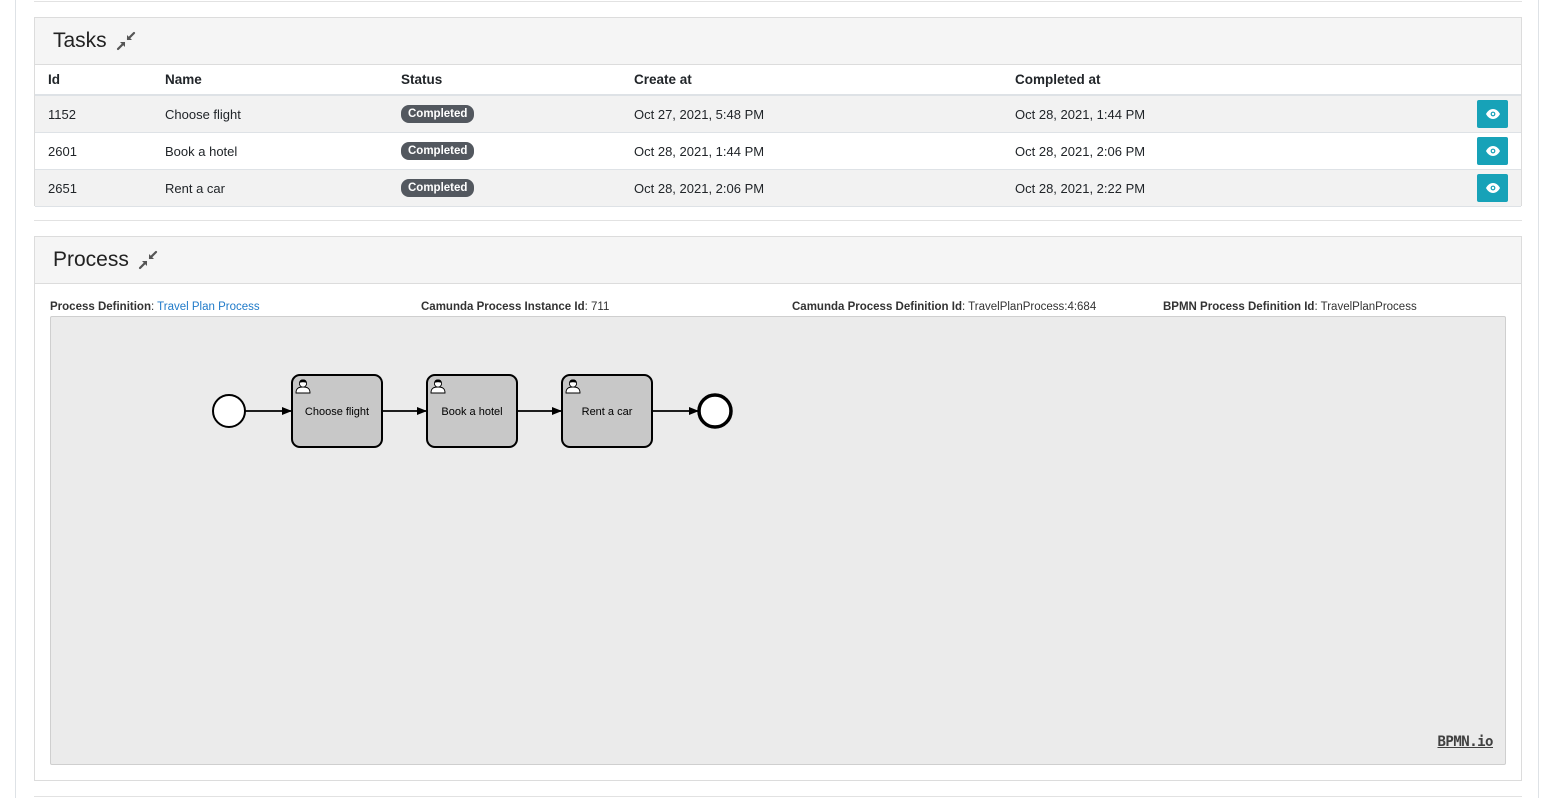  What do you see at coordinates (811, 114) in the screenshot?
I see `task-created: Oct 27, 2021, 5:48 PM` at bounding box center [811, 114].